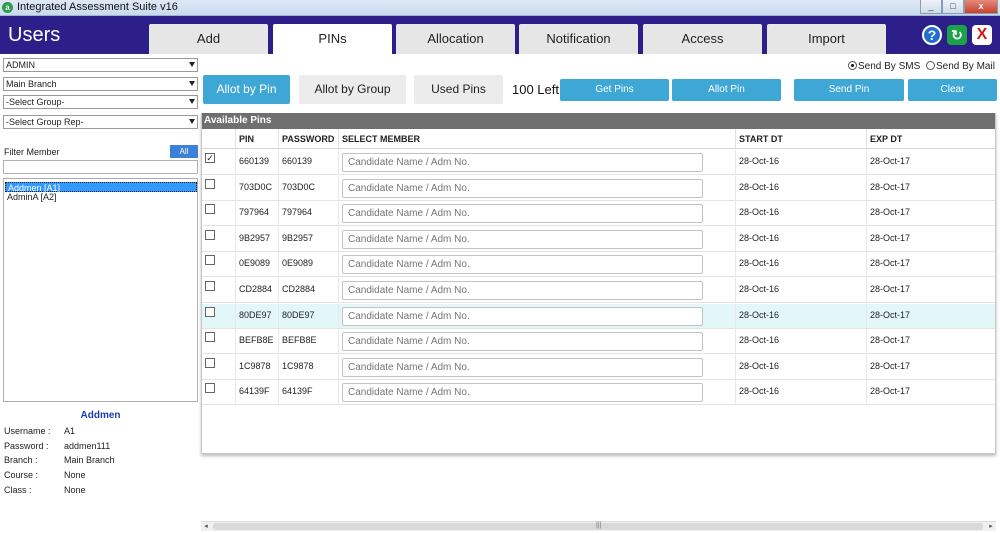 Image resolution: width=1000 pixels, height=533 pixels. Describe the element at coordinates (218, 162) in the screenshot. I see `row-select-cell: ✓` at that location.